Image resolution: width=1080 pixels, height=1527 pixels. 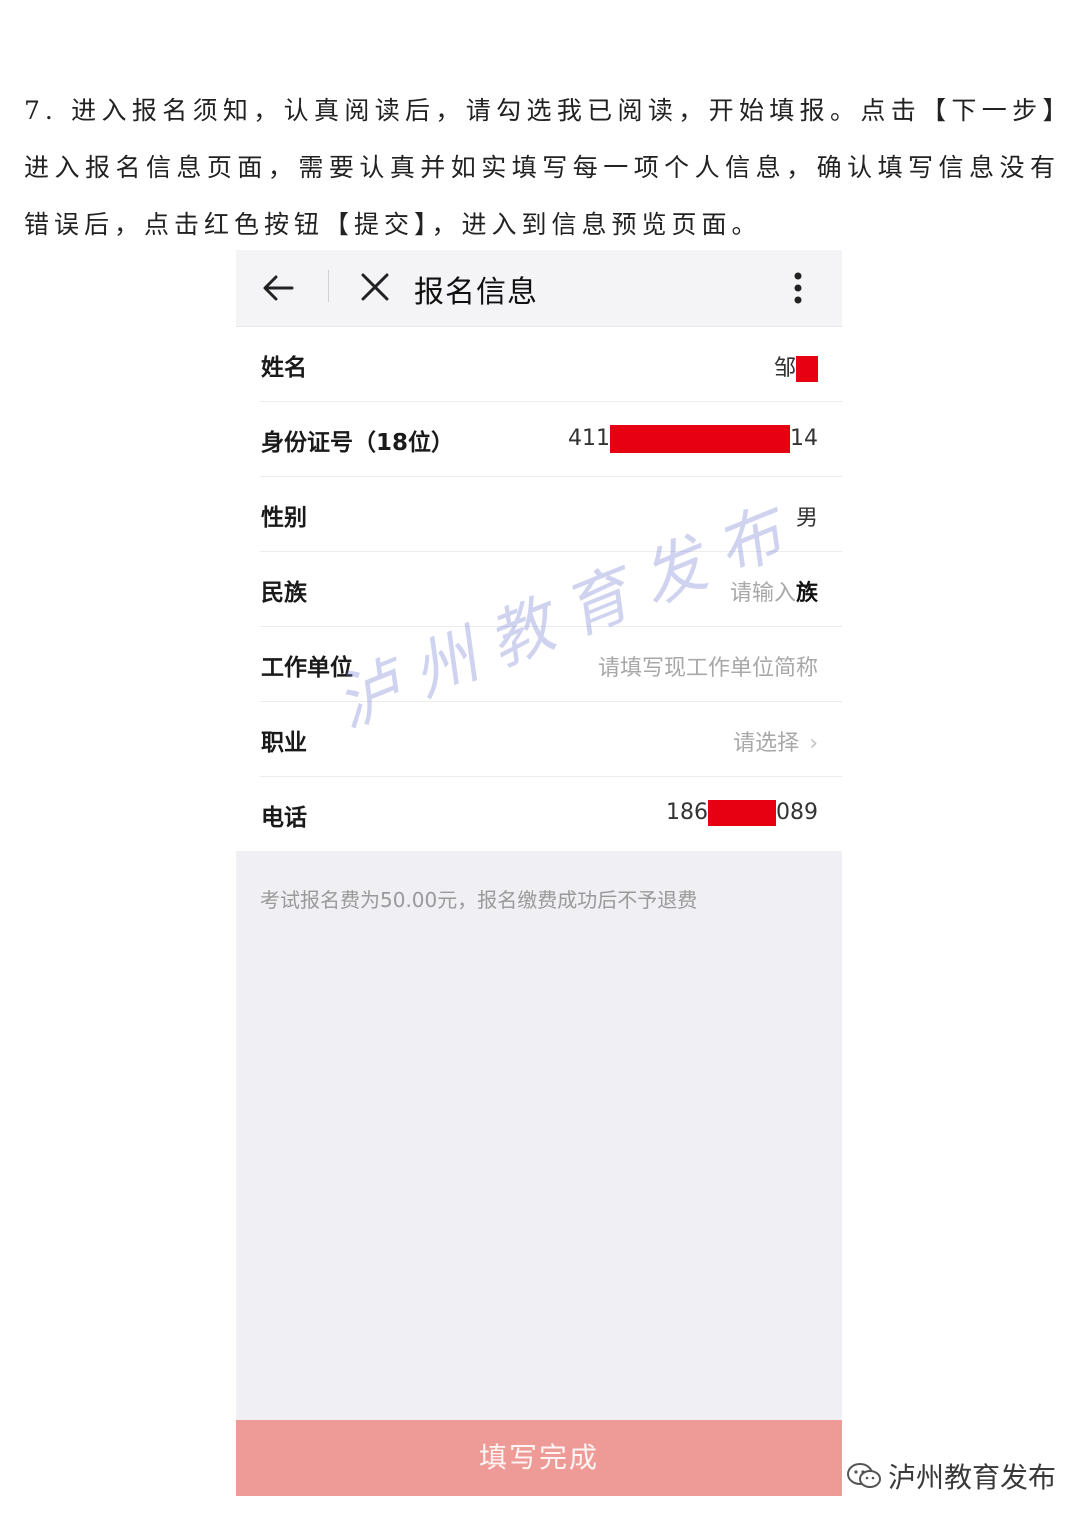 What do you see at coordinates (798, 288) in the screenshot?
I see `more-vertical-icon` at bounding box center [798, 288].